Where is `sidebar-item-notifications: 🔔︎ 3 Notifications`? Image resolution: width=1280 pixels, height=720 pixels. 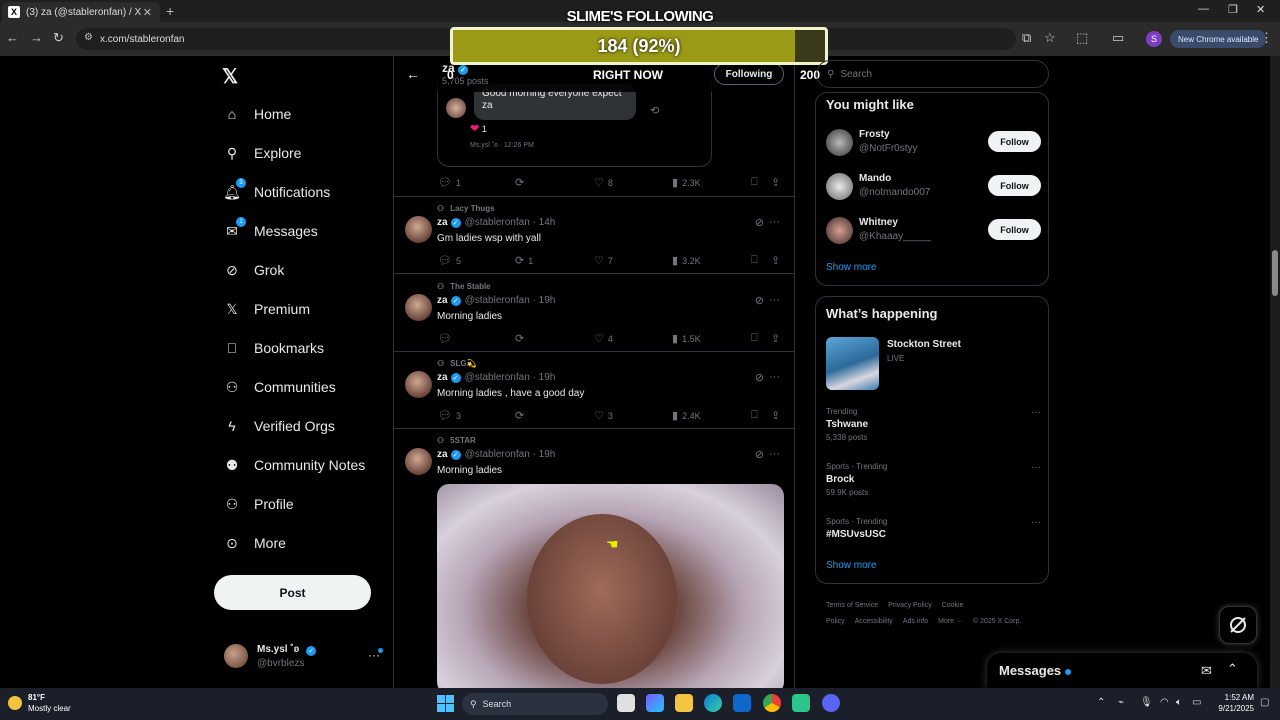 sidebar-item-notifications: 🔔︎ 3 Notifications is located at coordinates (276, 192).